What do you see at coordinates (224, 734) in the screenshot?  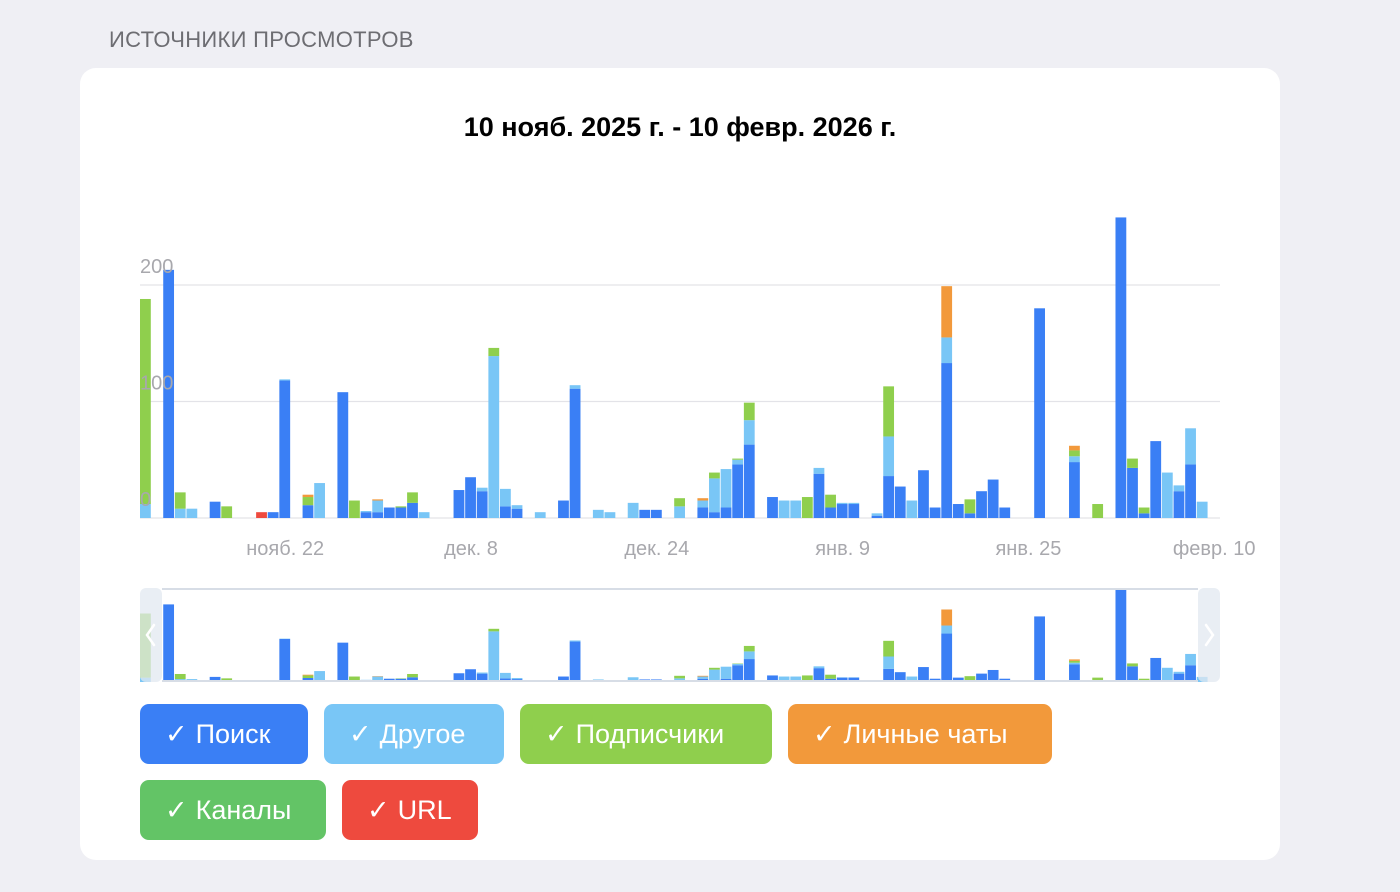 I see `legend-toggle-0: ✓ Поиск` at bounding box center [224, 734].